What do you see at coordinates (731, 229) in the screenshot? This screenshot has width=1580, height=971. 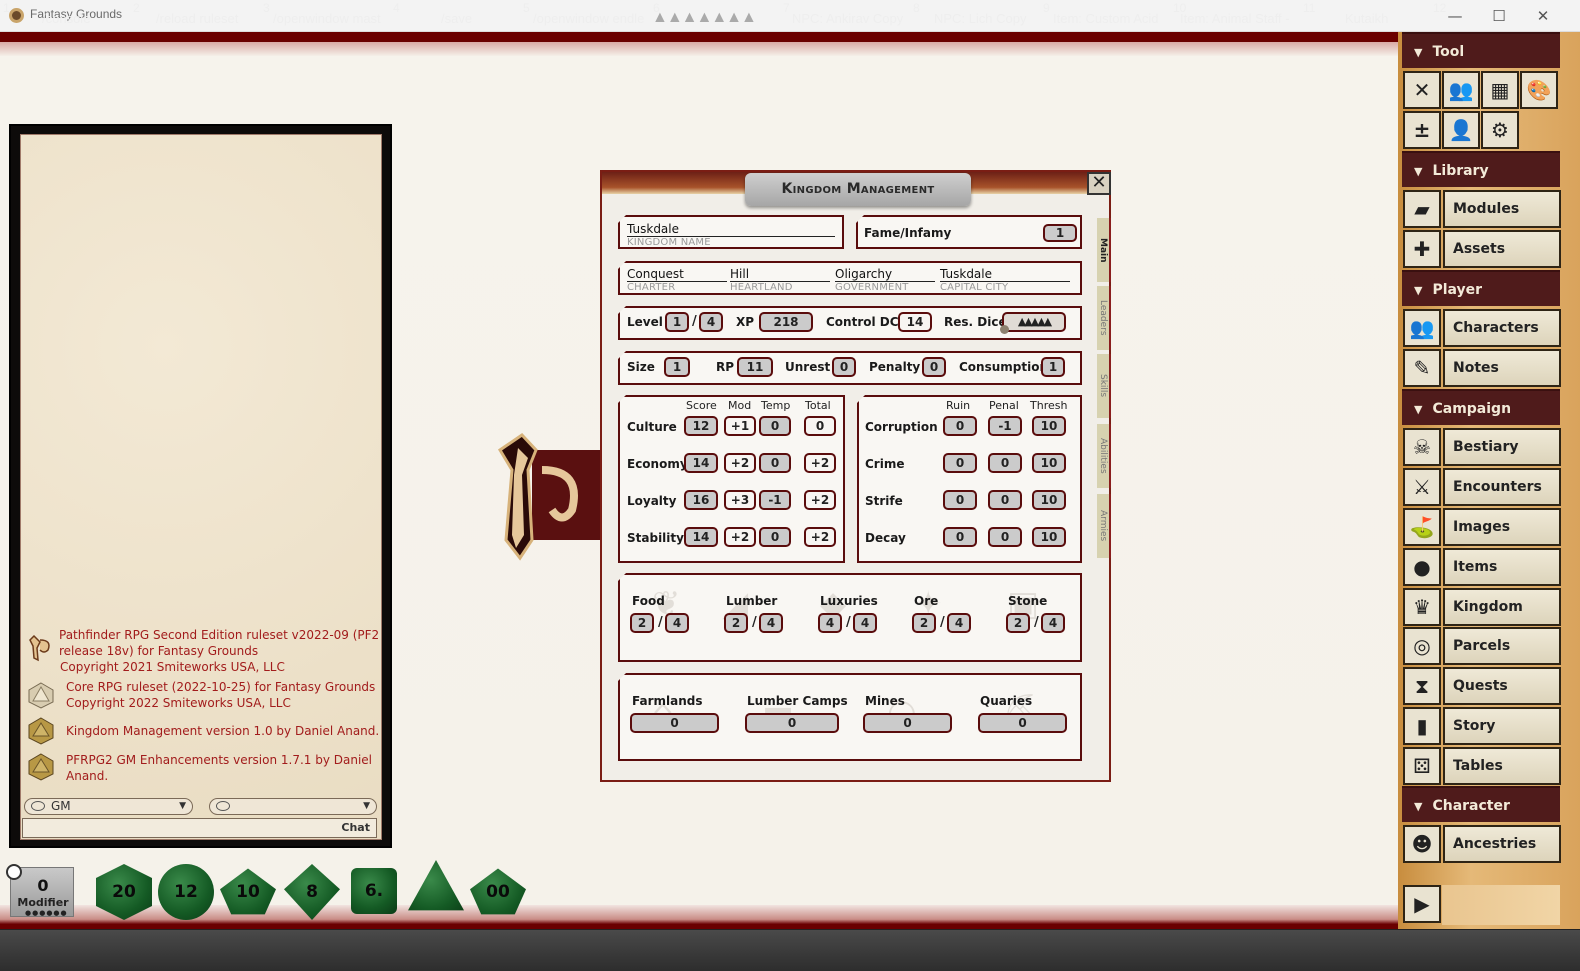 I see `kingdom-name-value: Tuskdale` at bounding box center [731, 229].